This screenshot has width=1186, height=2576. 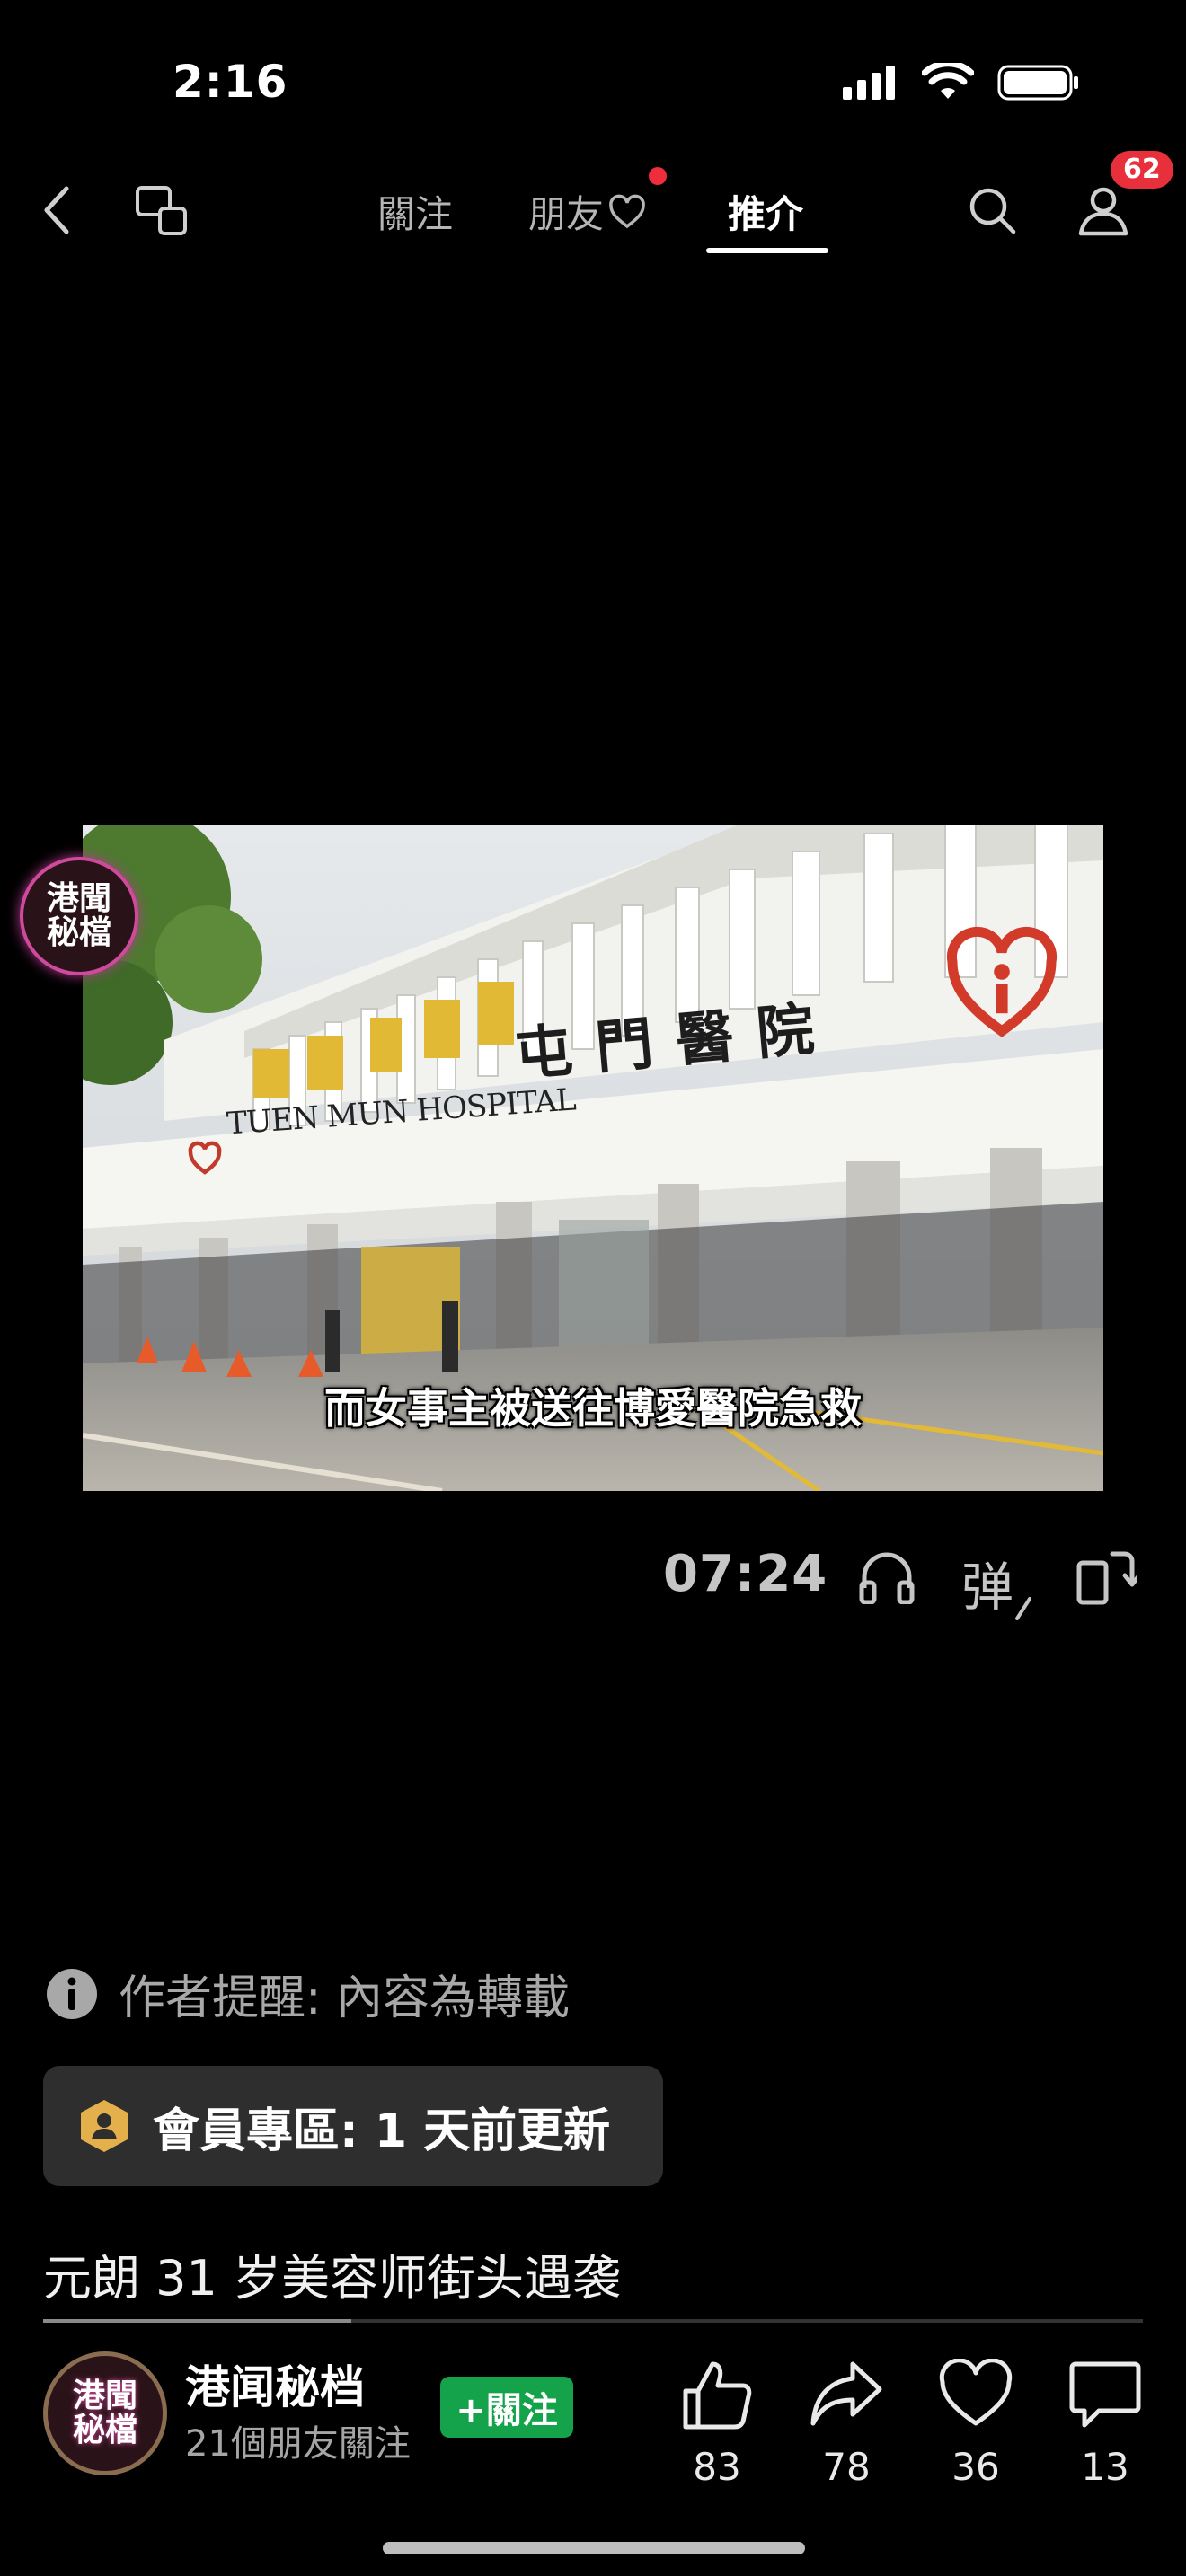 I want to click on info-icon, so click(x=72, y=1993).